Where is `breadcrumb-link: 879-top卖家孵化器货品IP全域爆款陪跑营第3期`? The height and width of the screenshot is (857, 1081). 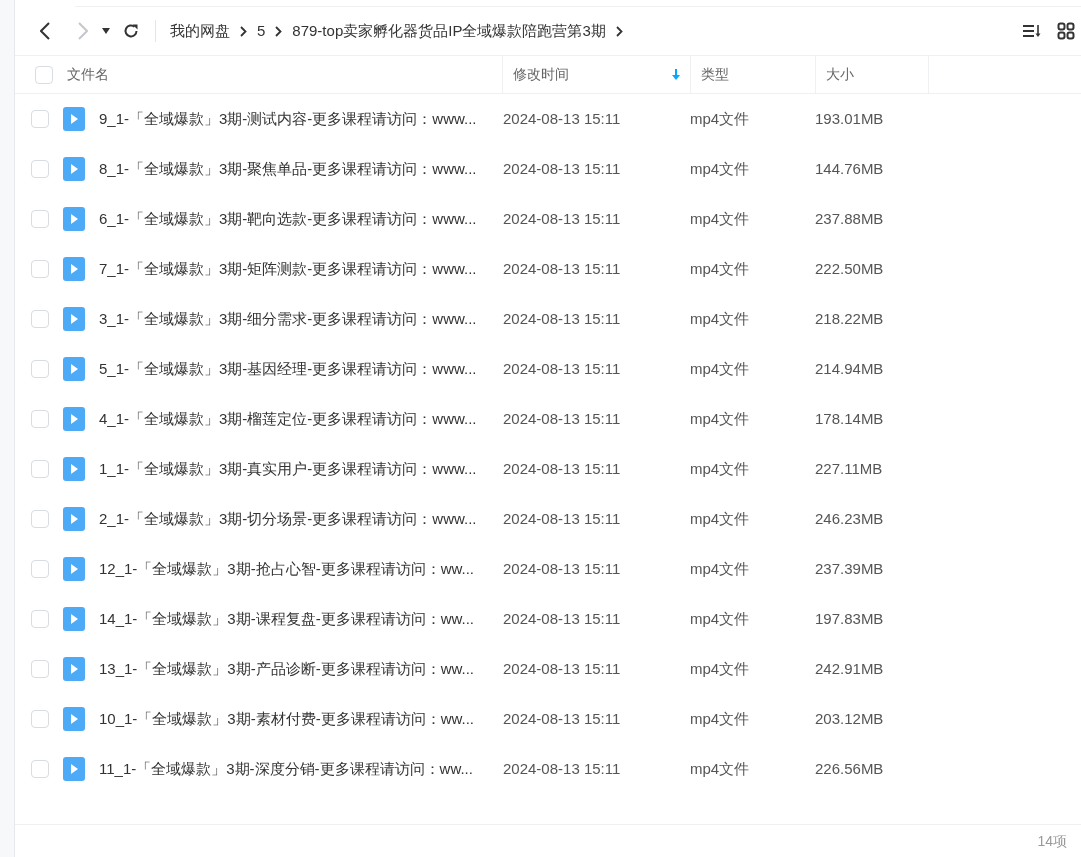 breadcrumb-link: 879-top卖家孵化器货品IP全域爆款陪跑营第3期 is located at coordinates (449, 31).